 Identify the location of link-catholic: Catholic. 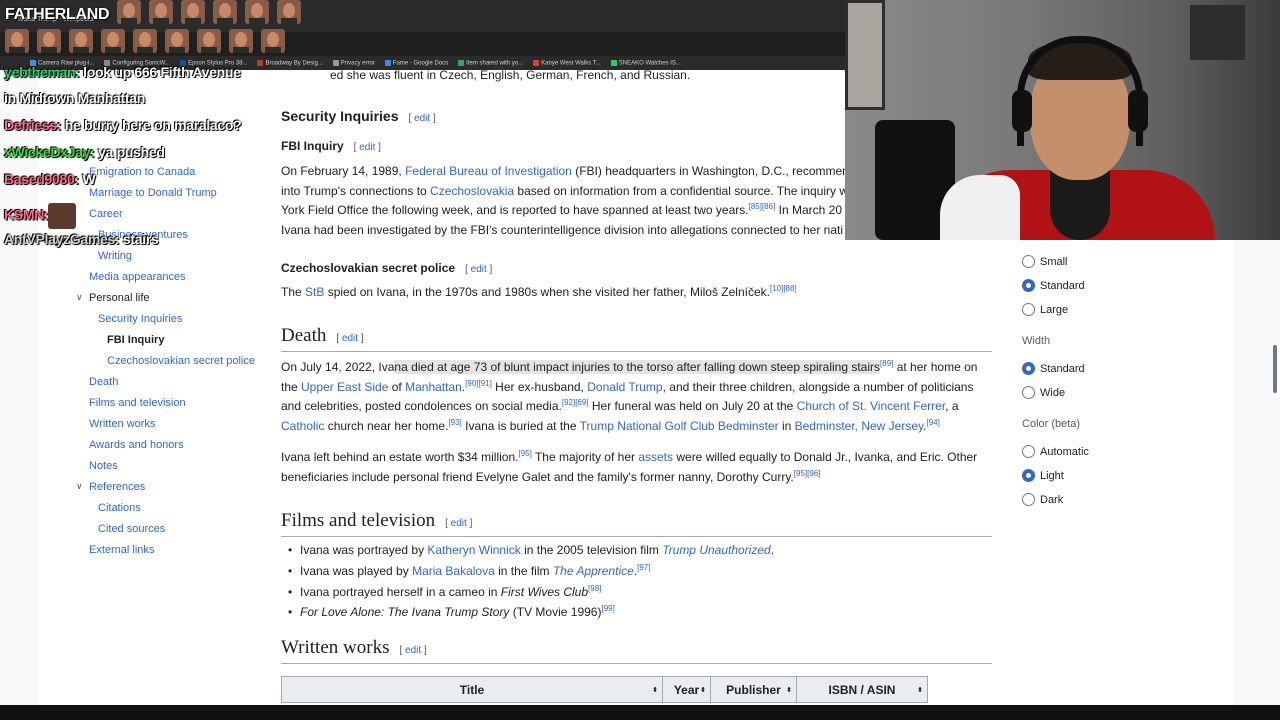
(302, 426).